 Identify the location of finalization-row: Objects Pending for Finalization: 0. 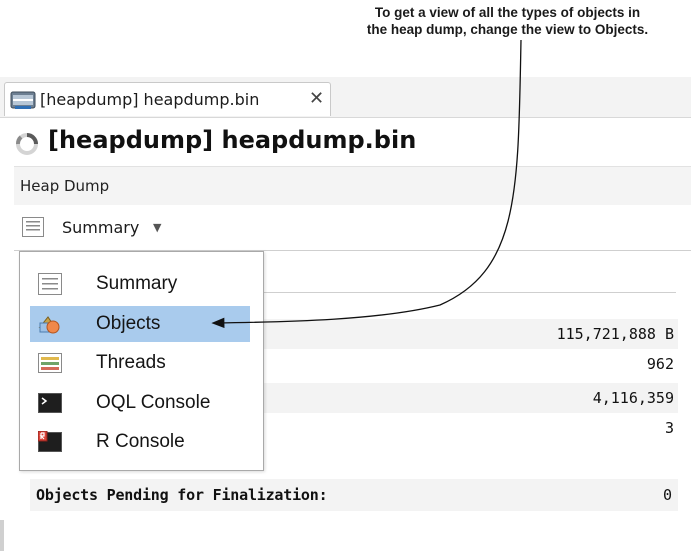
(354, 495).